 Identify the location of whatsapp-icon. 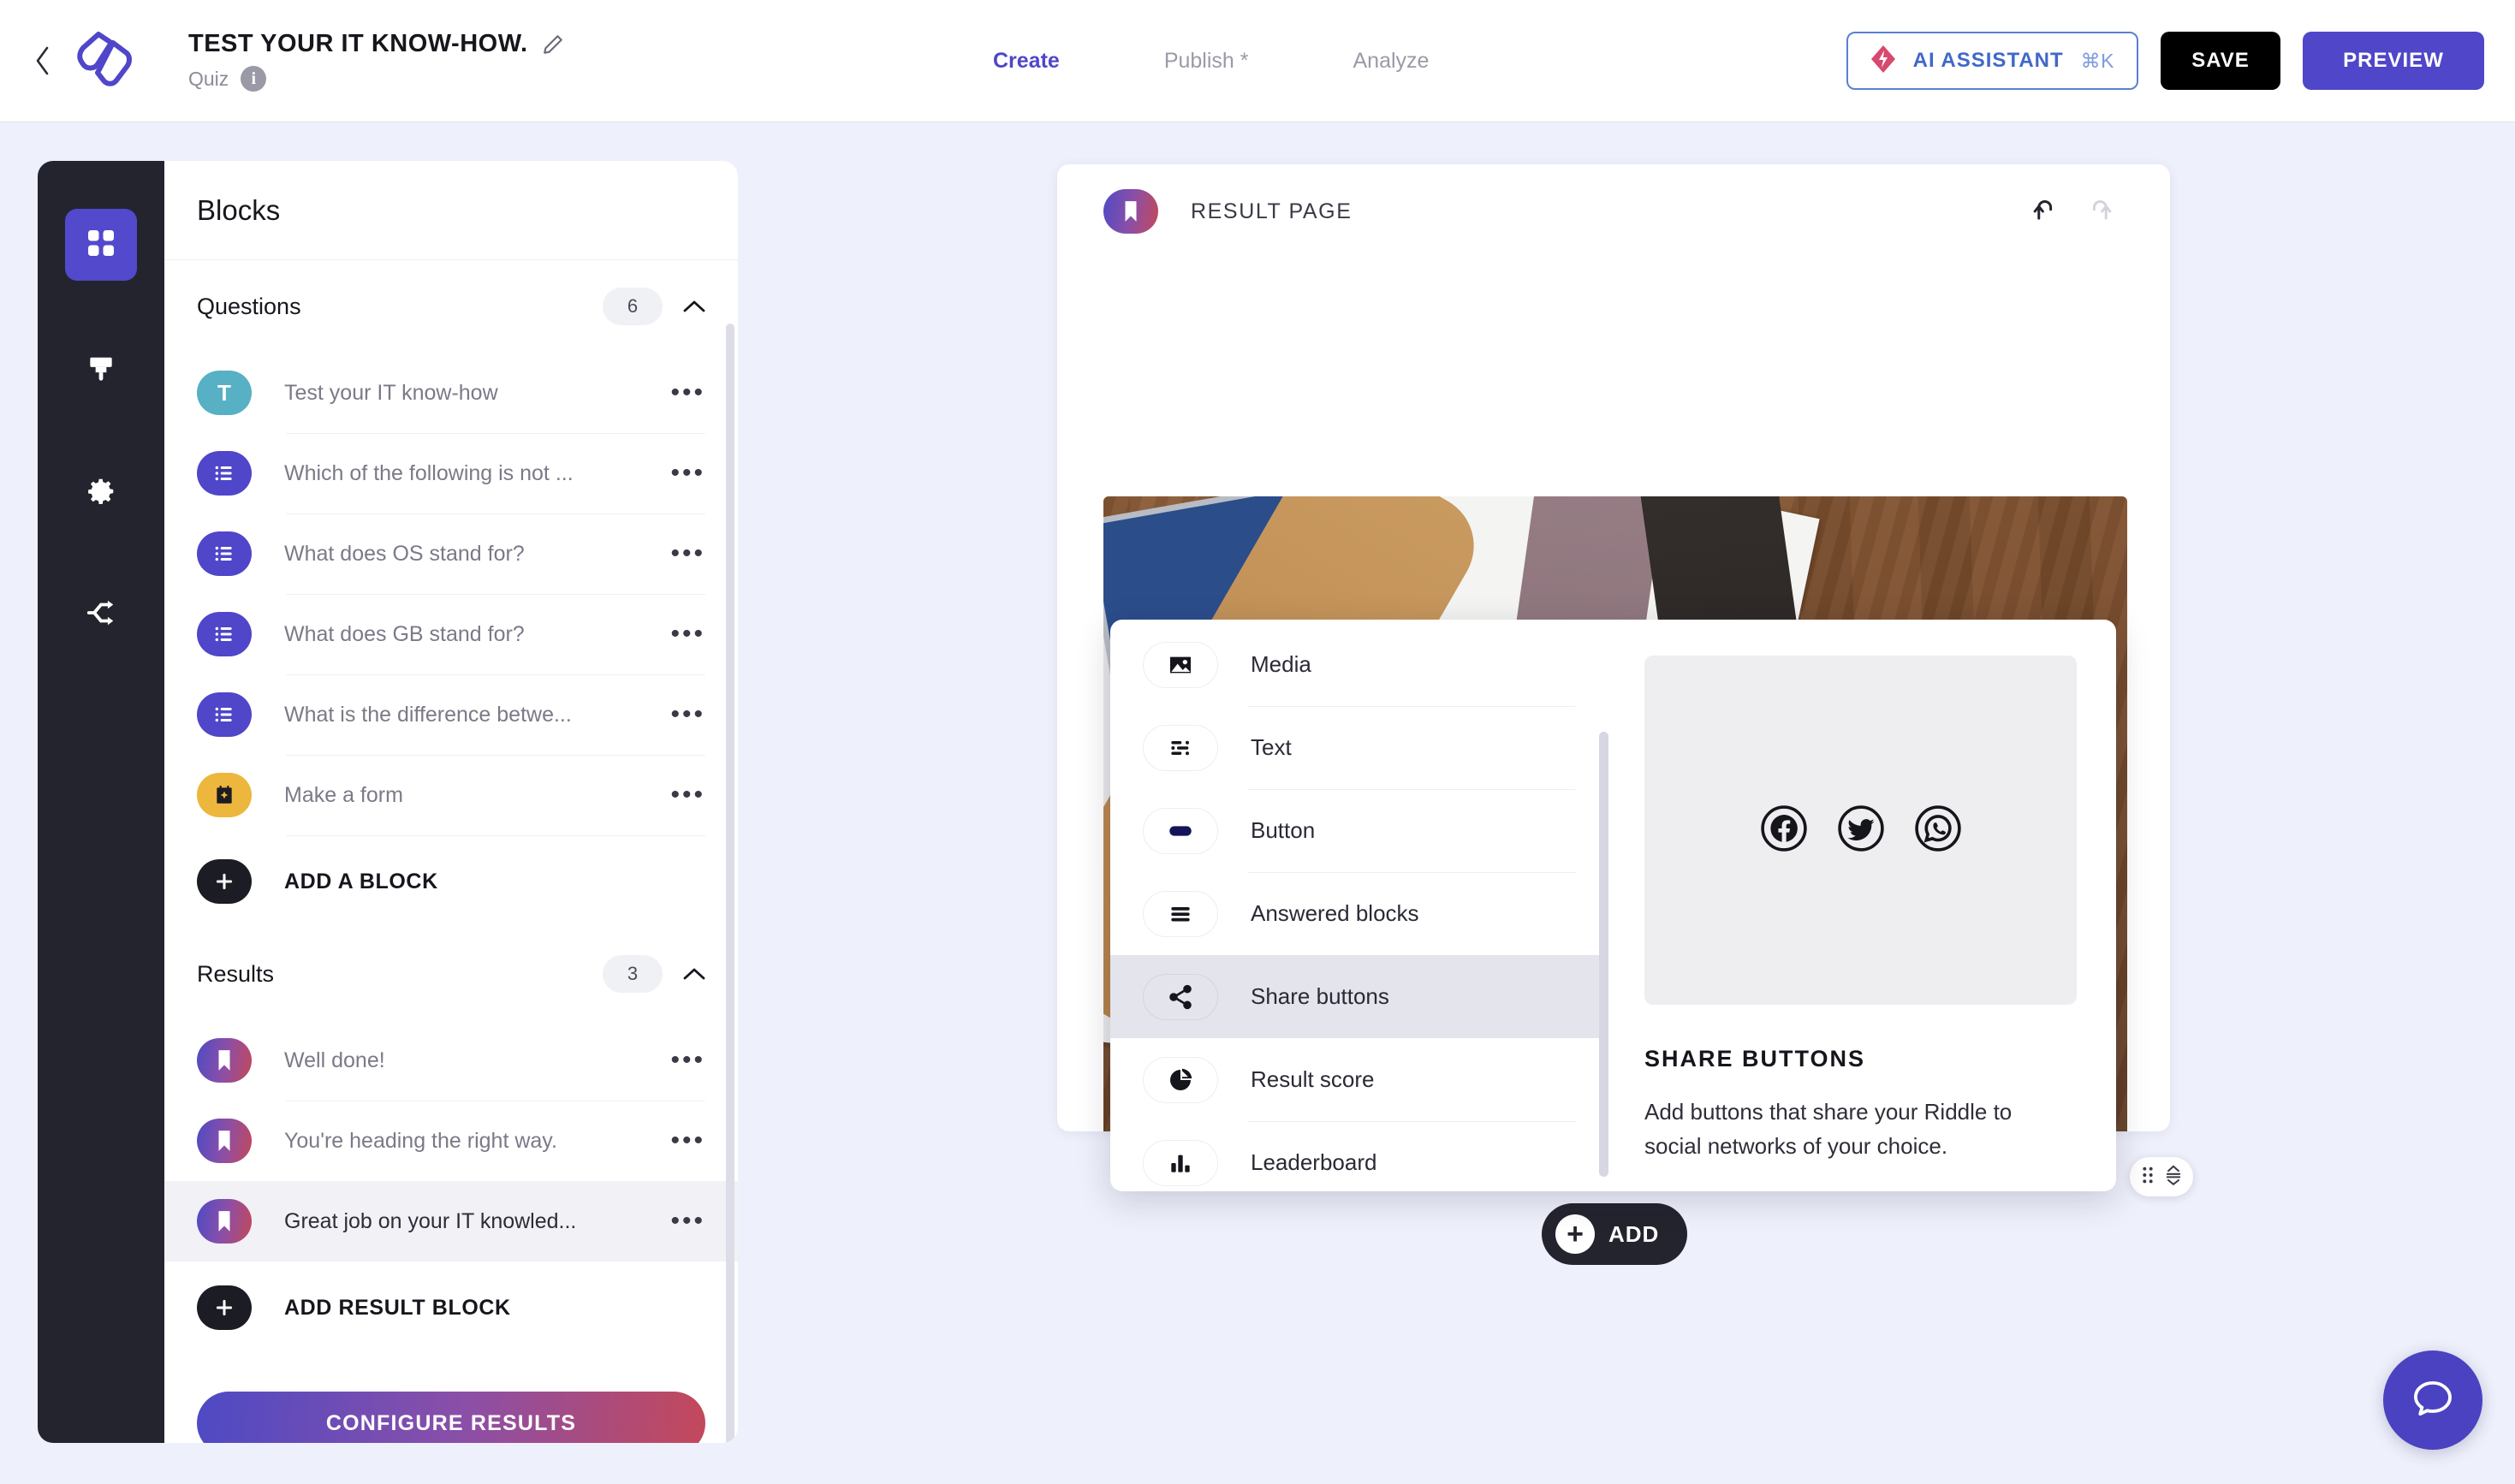
(1938, 831).